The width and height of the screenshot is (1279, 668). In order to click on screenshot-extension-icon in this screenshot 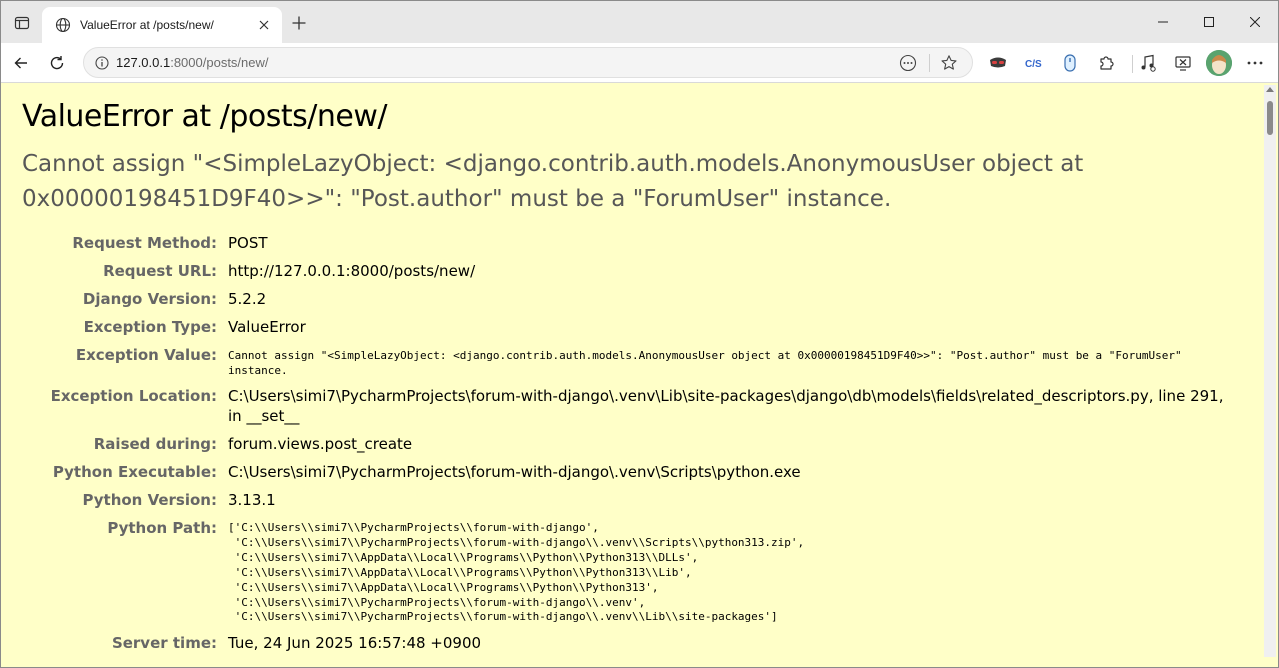, I will do `click(1183, 63)`.